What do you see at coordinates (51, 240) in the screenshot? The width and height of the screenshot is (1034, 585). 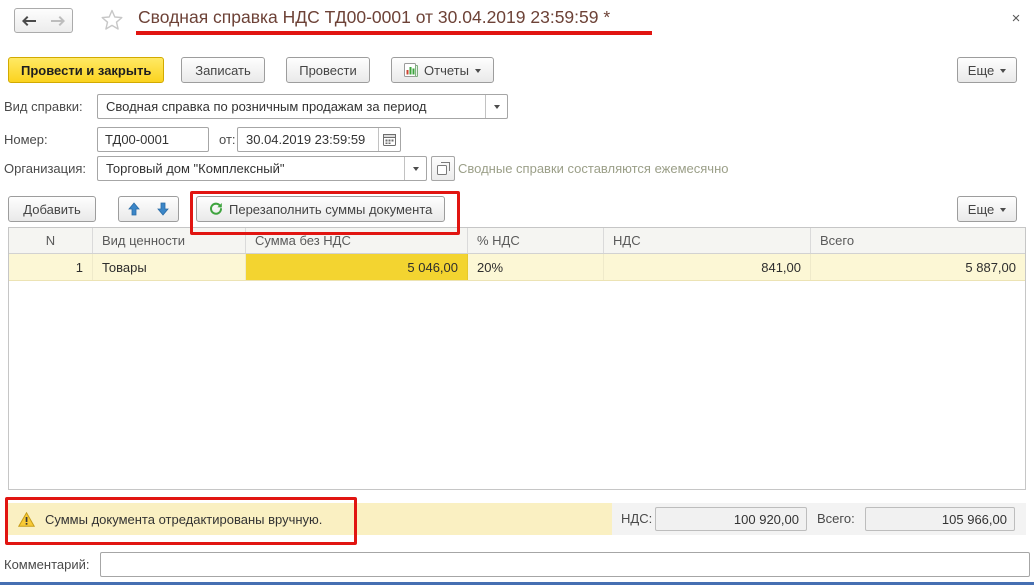 I see `col-header-n: N` at bounding box center [51, 240].